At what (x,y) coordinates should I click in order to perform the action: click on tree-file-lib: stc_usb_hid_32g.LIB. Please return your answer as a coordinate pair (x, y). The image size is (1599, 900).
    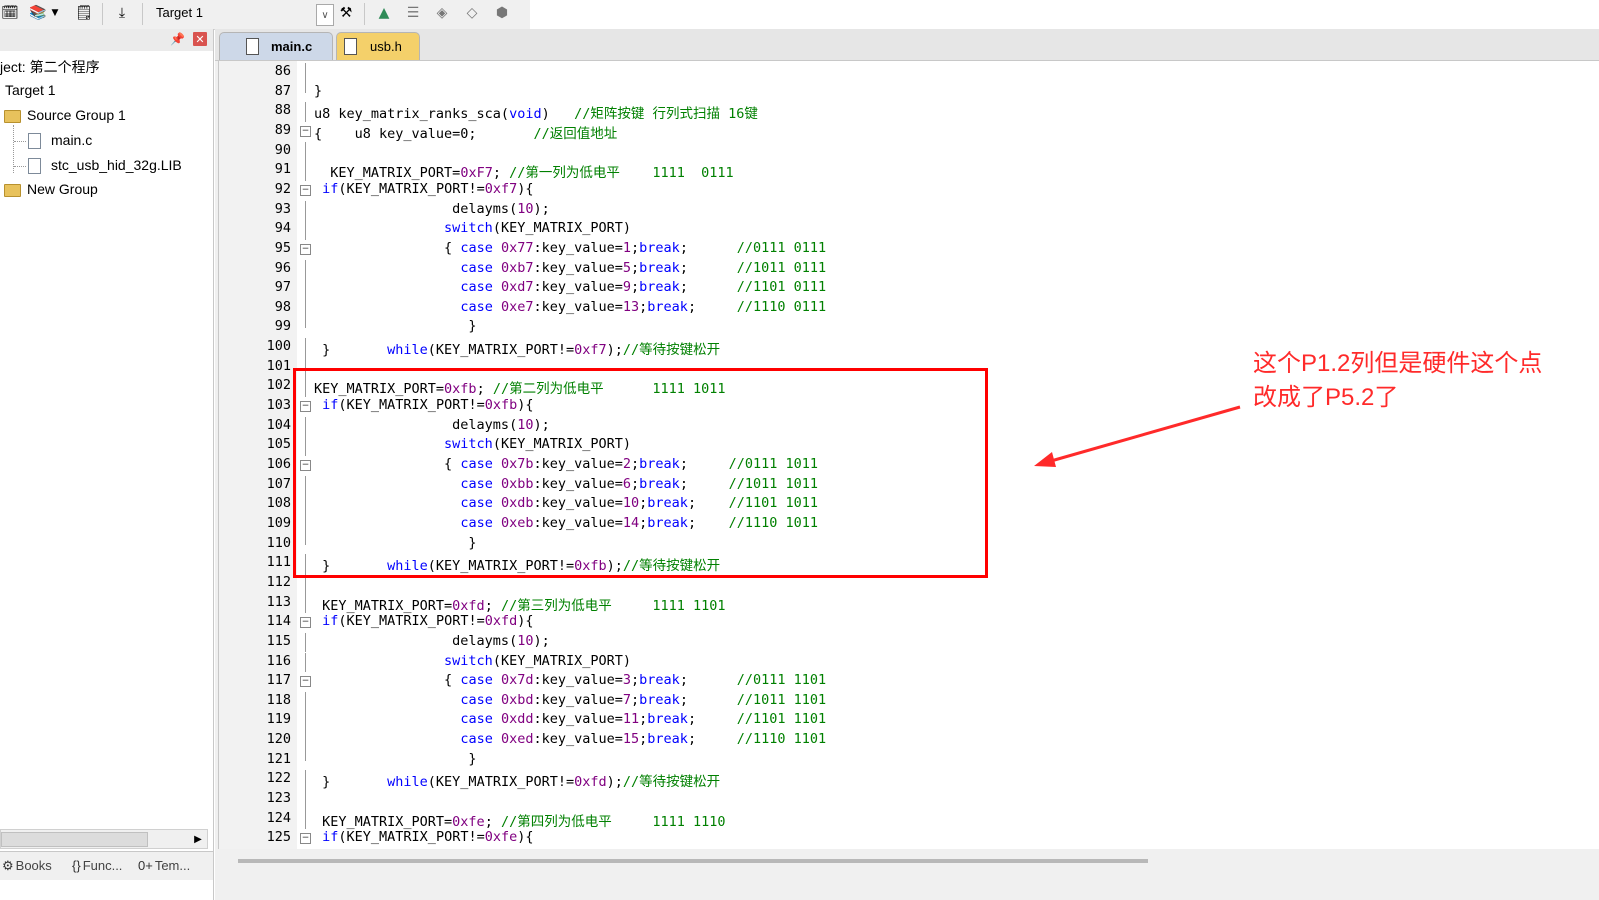
    Looking at the image, I should click on (105, 166).